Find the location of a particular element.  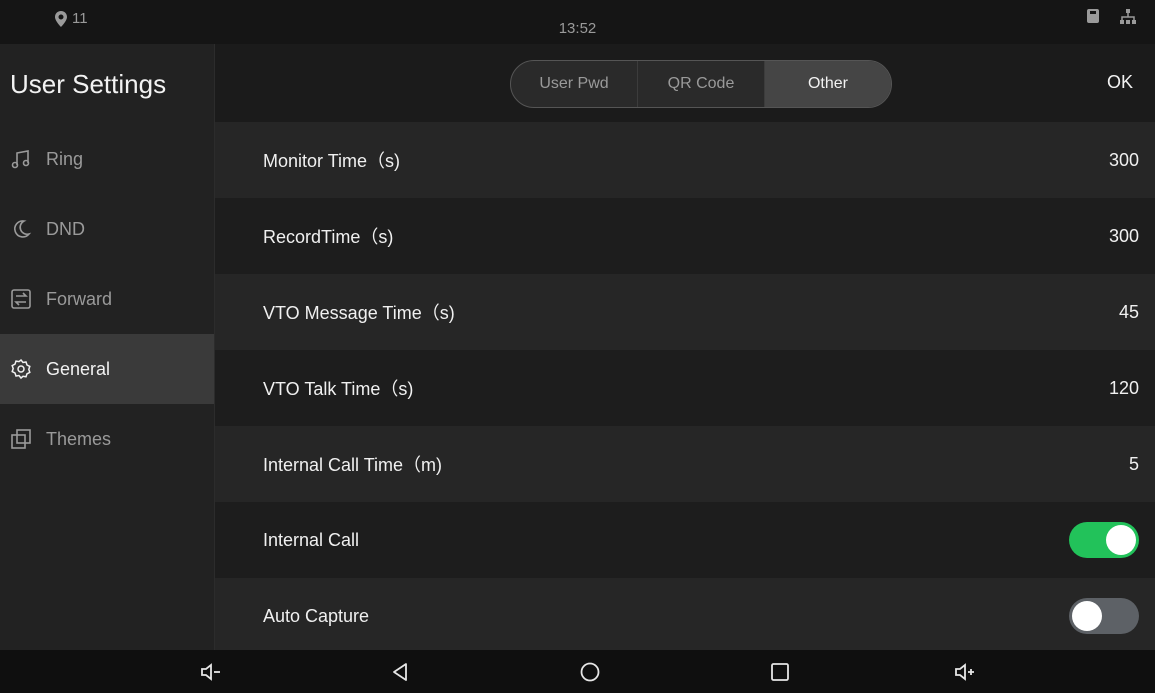

back-icon is located at coordinates (400, 672).